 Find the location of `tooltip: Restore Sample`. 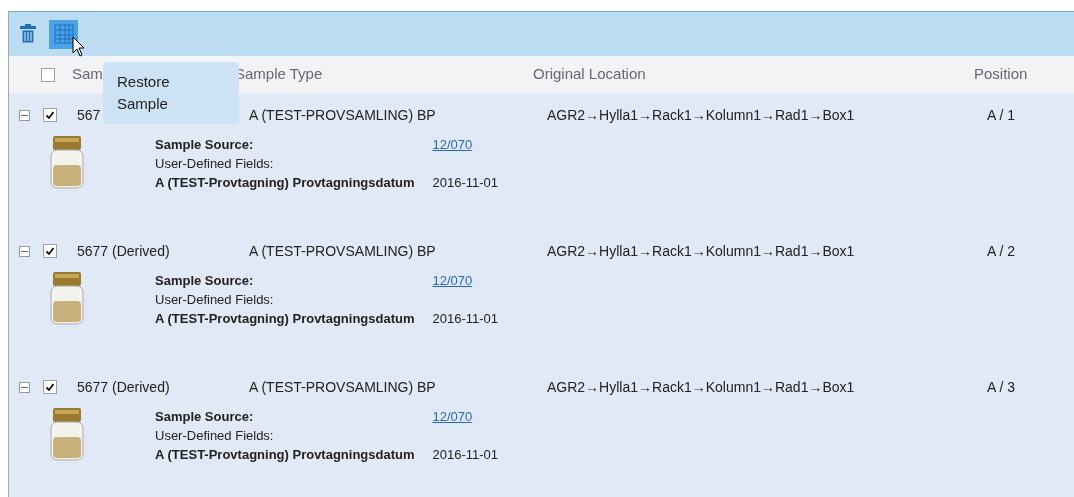

tooltip: Restore Sample is located at coordinates (171, 93).